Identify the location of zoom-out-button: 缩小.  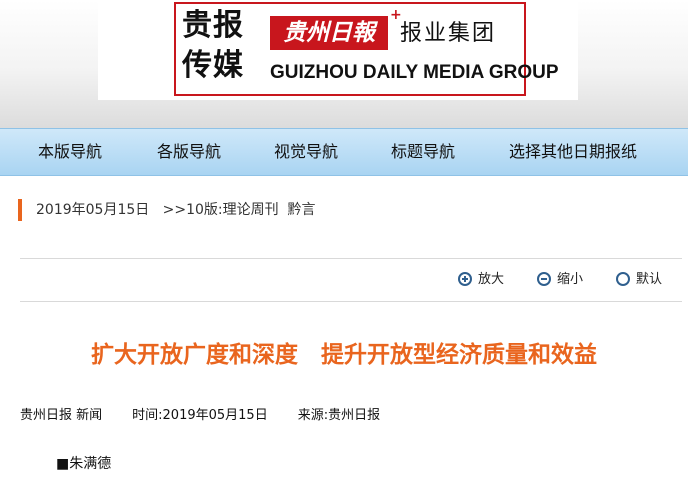
(560, 280).